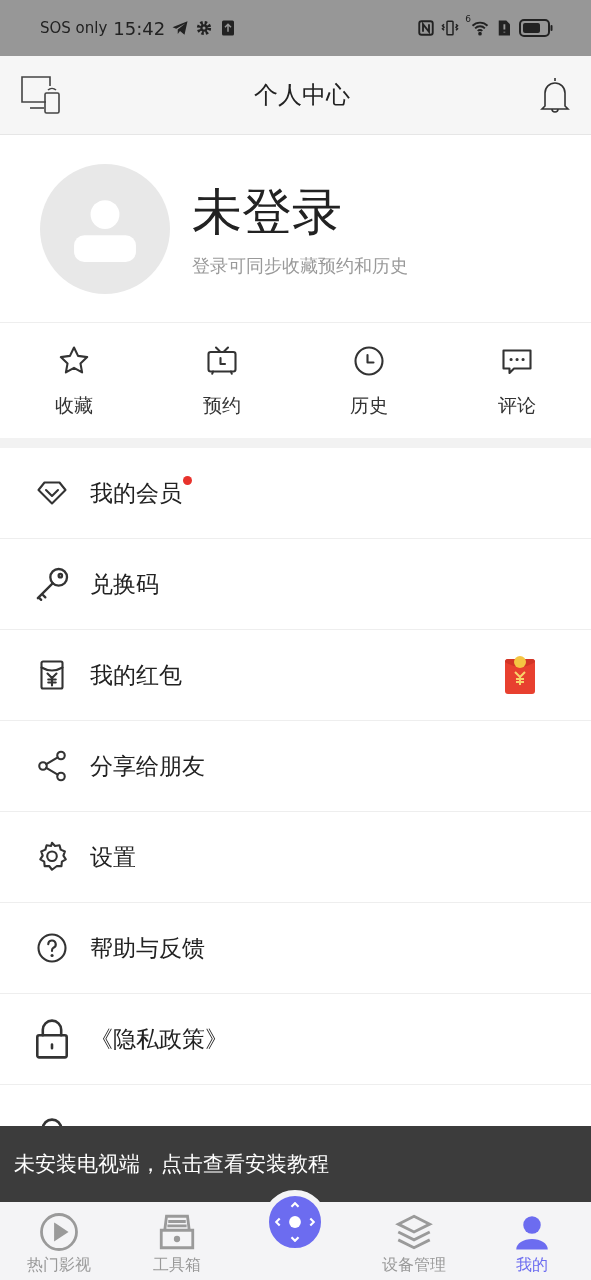  What do you see at coordinates (517, 380) in the screenshot?
I see `shortcut-button: 评论` at bounding box center [517, 380].